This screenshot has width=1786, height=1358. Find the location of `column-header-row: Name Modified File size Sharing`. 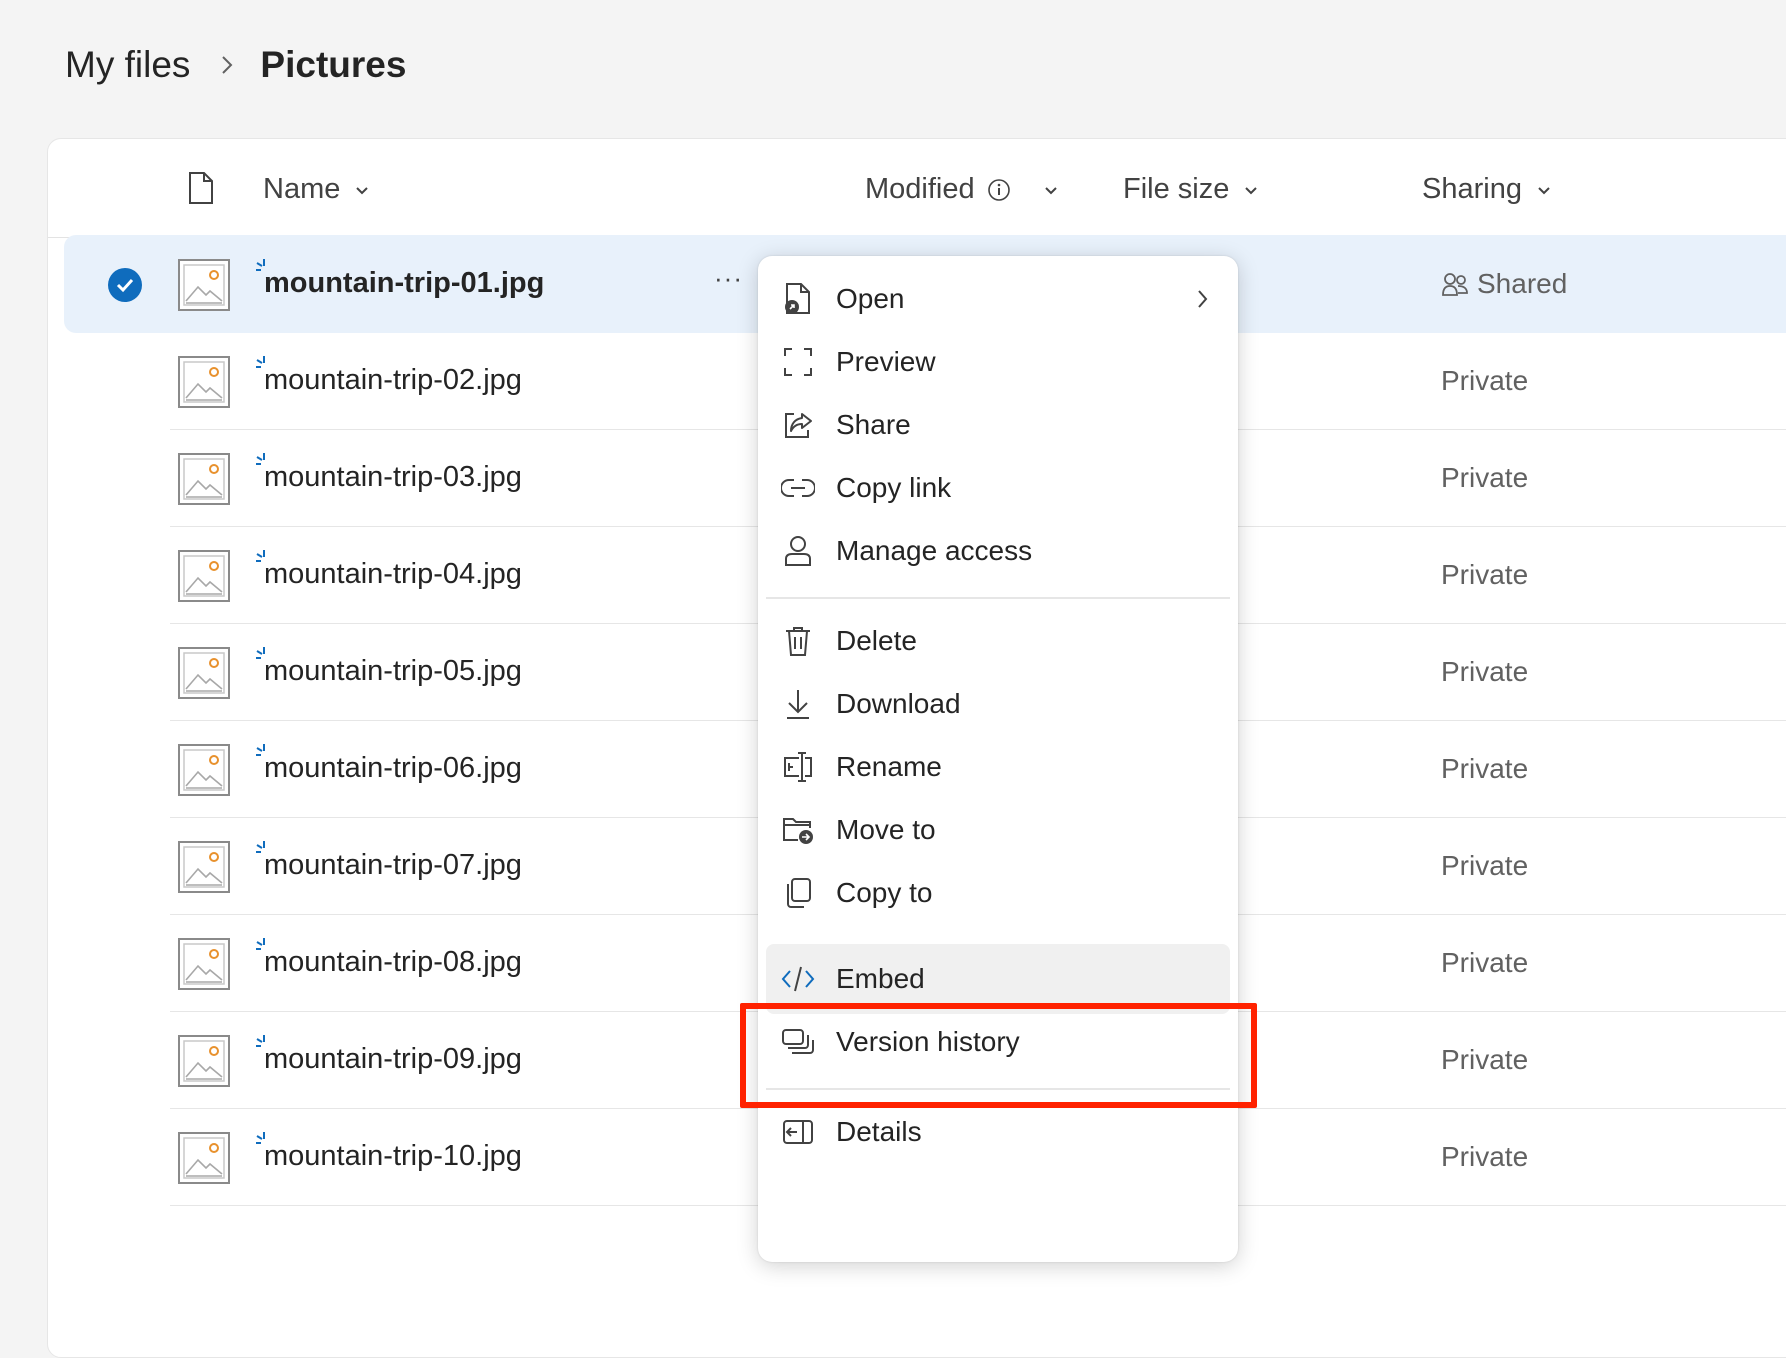

column-header-row: Name Modified File size Sharing is located at coordinates (917, 188).